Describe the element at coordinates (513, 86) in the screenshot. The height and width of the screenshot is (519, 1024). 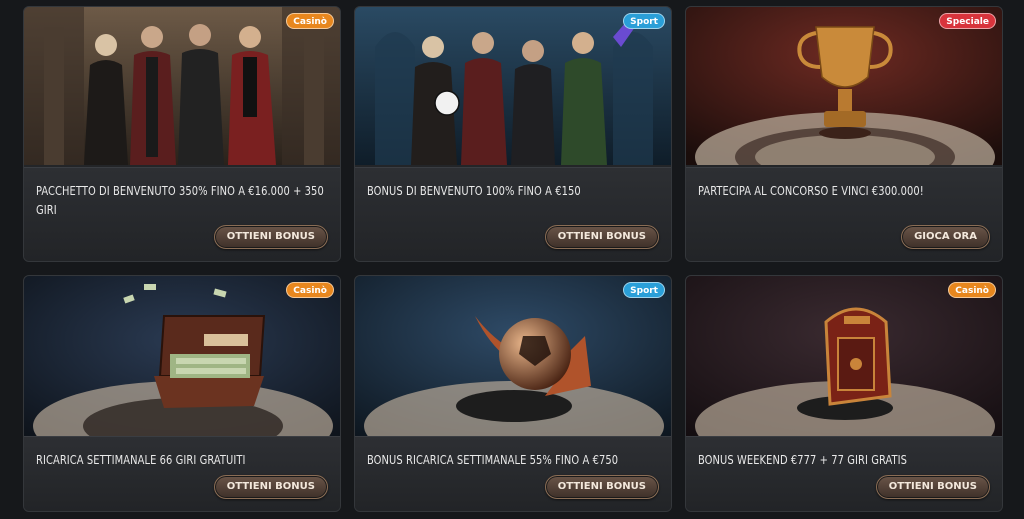
I see `promo-image-hosts-football: Sport` at that location.